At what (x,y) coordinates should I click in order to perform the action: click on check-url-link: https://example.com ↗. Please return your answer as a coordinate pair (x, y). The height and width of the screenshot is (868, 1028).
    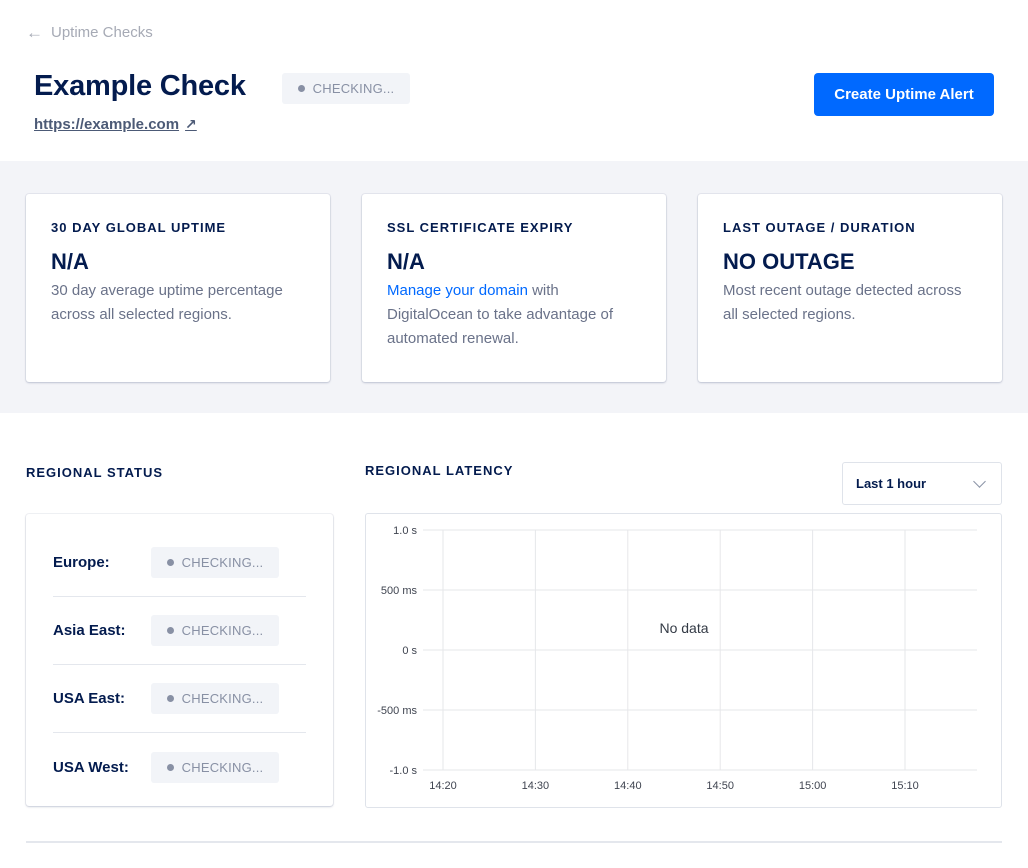
    Looking at the image, I should click on (115, 124).